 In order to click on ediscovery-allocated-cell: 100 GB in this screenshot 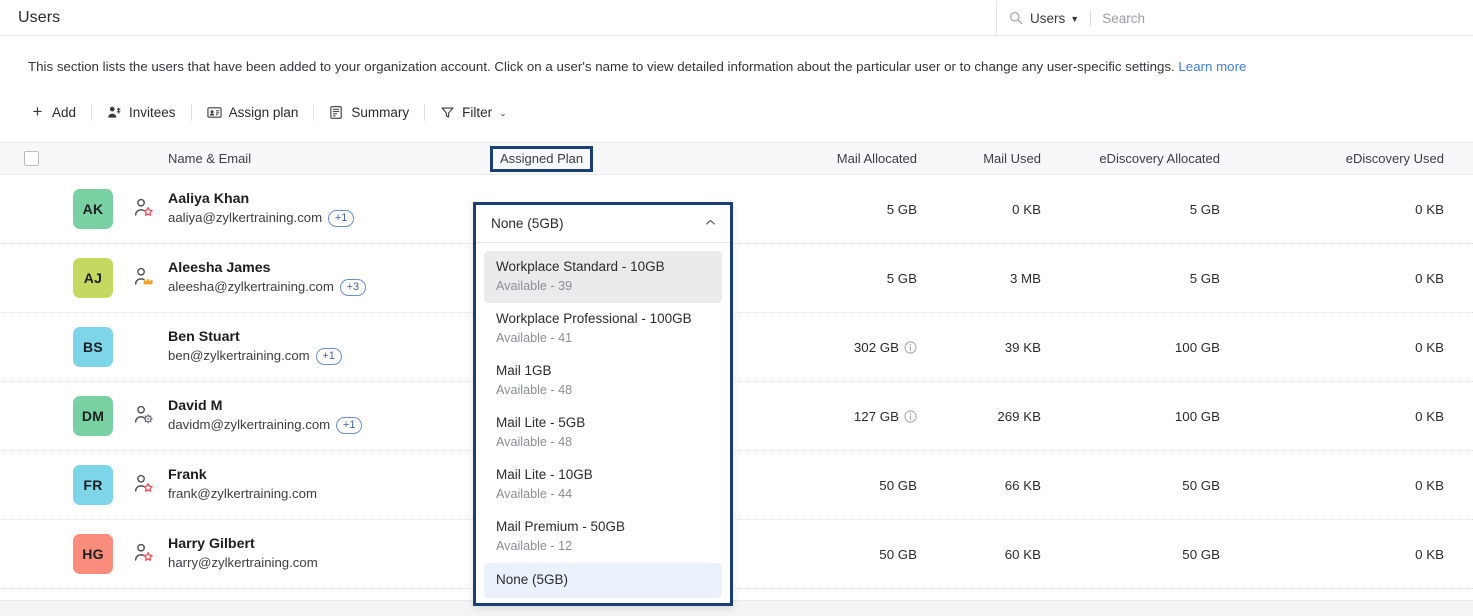, I will do `click(1197, 347)`.